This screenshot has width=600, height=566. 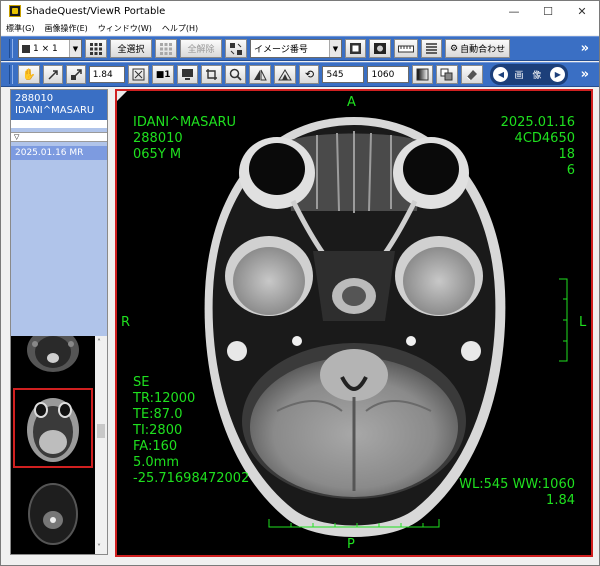 I want to click on menu-image-ops: 画像操作(E), so click(x=65, y=28).